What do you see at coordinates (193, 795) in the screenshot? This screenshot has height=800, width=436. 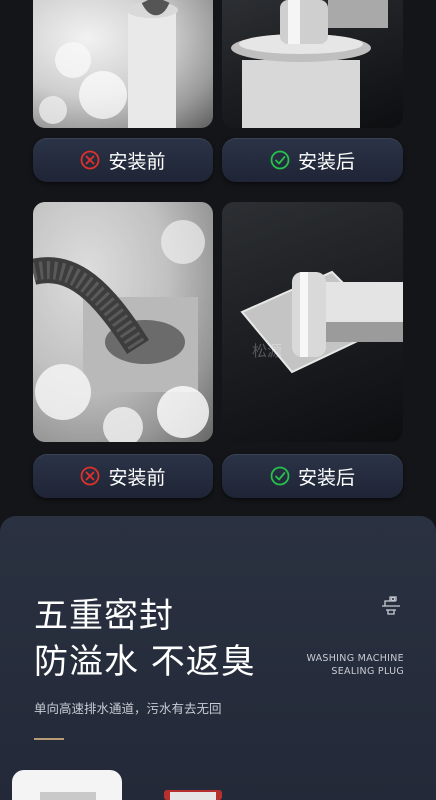 I see `product-cap-illustration` at bounding box center [193, 795].